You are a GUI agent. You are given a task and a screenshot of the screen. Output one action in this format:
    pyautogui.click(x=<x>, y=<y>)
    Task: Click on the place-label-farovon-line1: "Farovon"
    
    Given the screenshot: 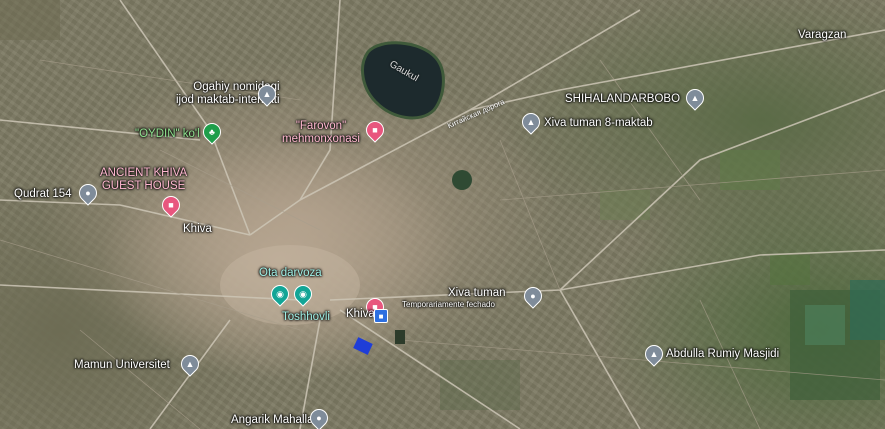 What is the action you would take?
    pyautogui.click(x=321, y=126)
    